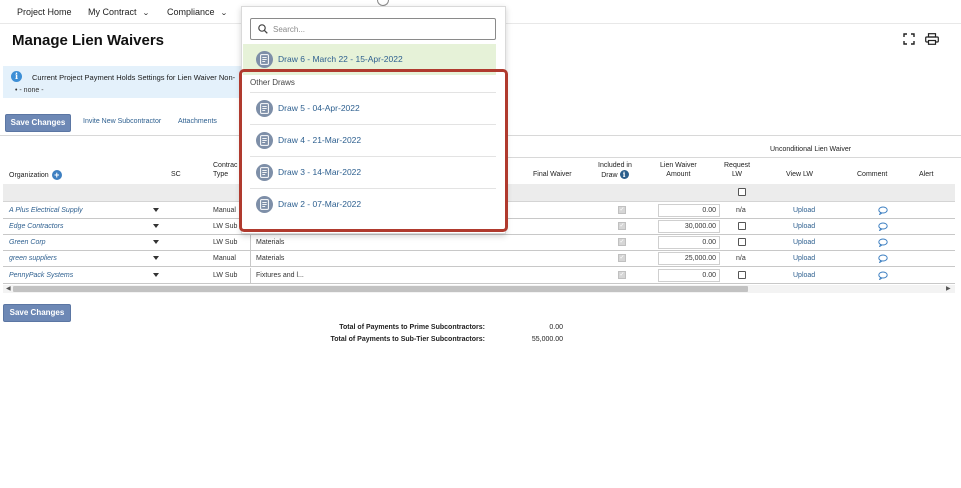  Describe the element at coordinates (737, 174) in the screenshot. I see `col-request-line2: LW` at that location.